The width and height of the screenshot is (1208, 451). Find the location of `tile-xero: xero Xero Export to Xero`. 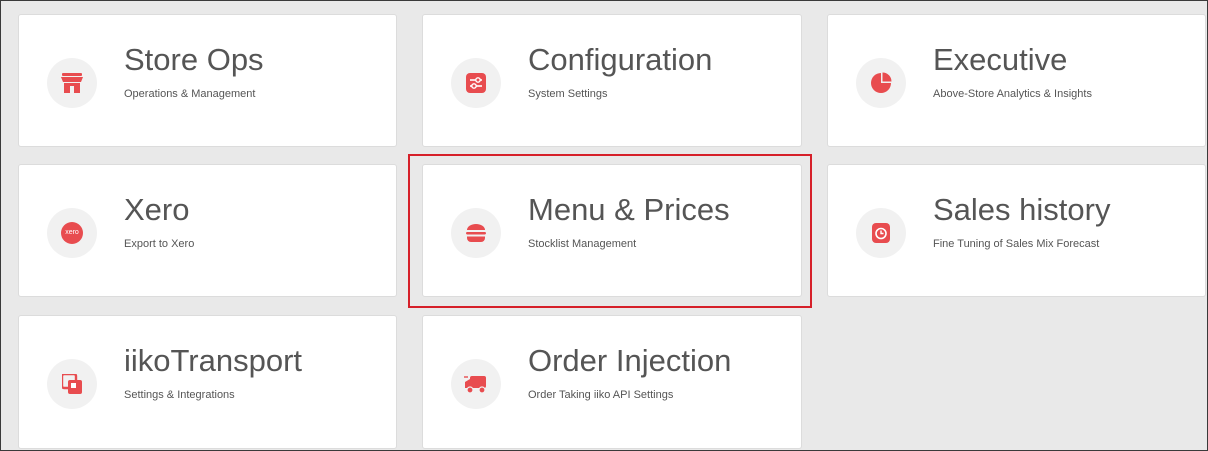

tile-xero: xero Xero Export to Xero is located at coordinates (207, 230).